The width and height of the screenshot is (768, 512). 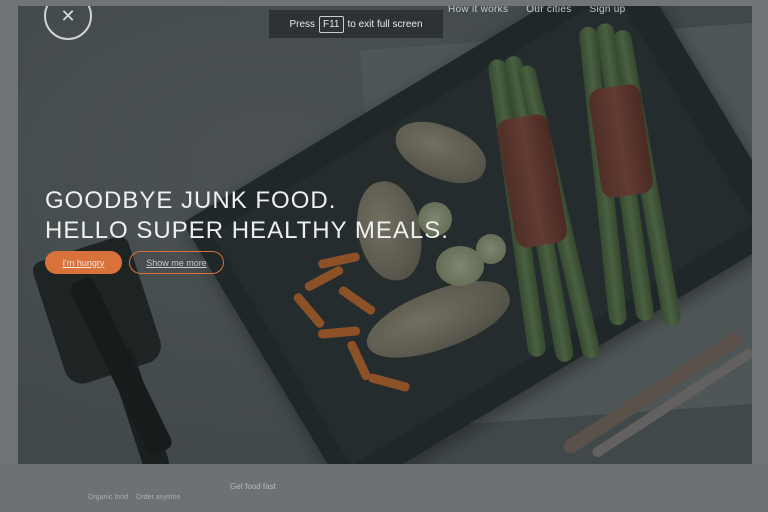 What do you see at coordinates (608, 10) in the screenshot?
I see `nav-link-sign-up: Sign up` at bounding box center [608, 10].